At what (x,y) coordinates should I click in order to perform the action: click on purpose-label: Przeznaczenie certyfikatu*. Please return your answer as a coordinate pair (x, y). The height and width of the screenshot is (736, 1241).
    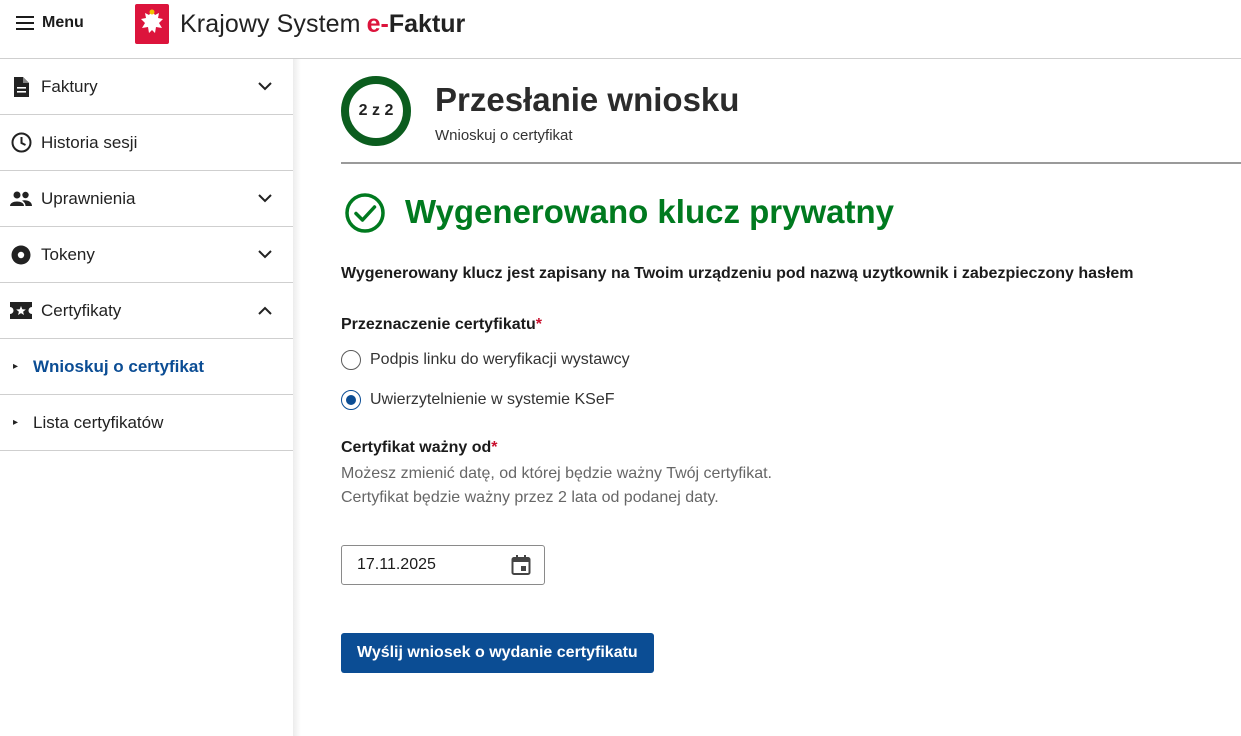
    Looking at the image, I should click on (441, 325).